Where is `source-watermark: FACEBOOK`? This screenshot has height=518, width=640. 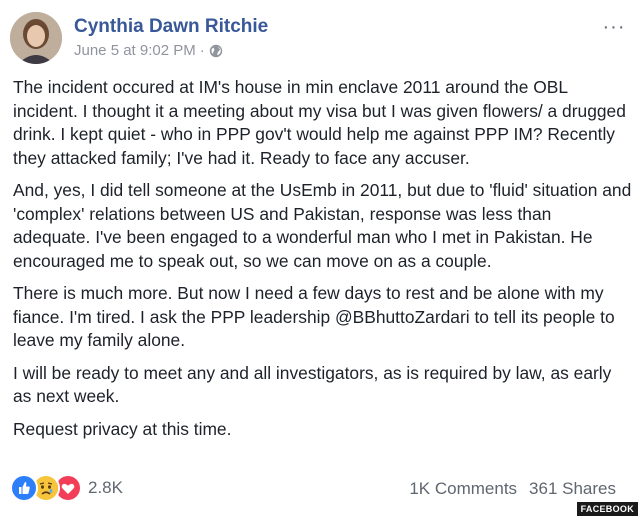 source-watermark: FACEBOOK is located at coordinates (607, 509).